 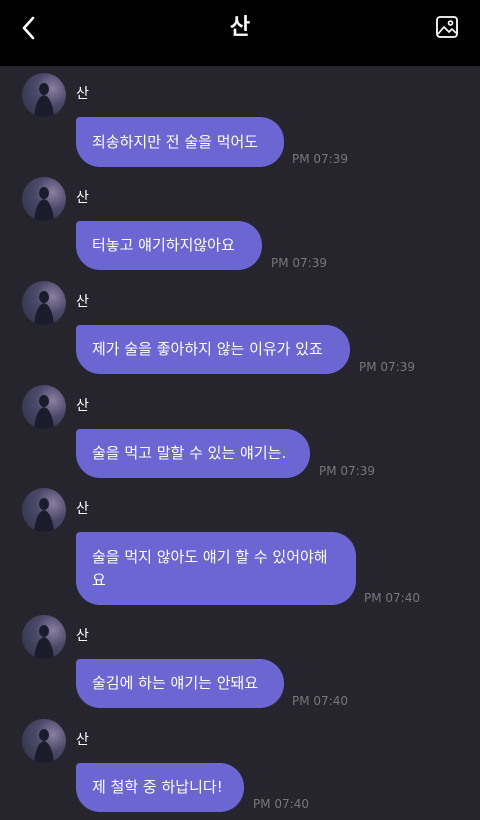 What do you see at coordinates (169, 245) in the screenshot?
I see `message-bubble: 터놓고 얘기하지않아요` at bounding box center [169, 245].